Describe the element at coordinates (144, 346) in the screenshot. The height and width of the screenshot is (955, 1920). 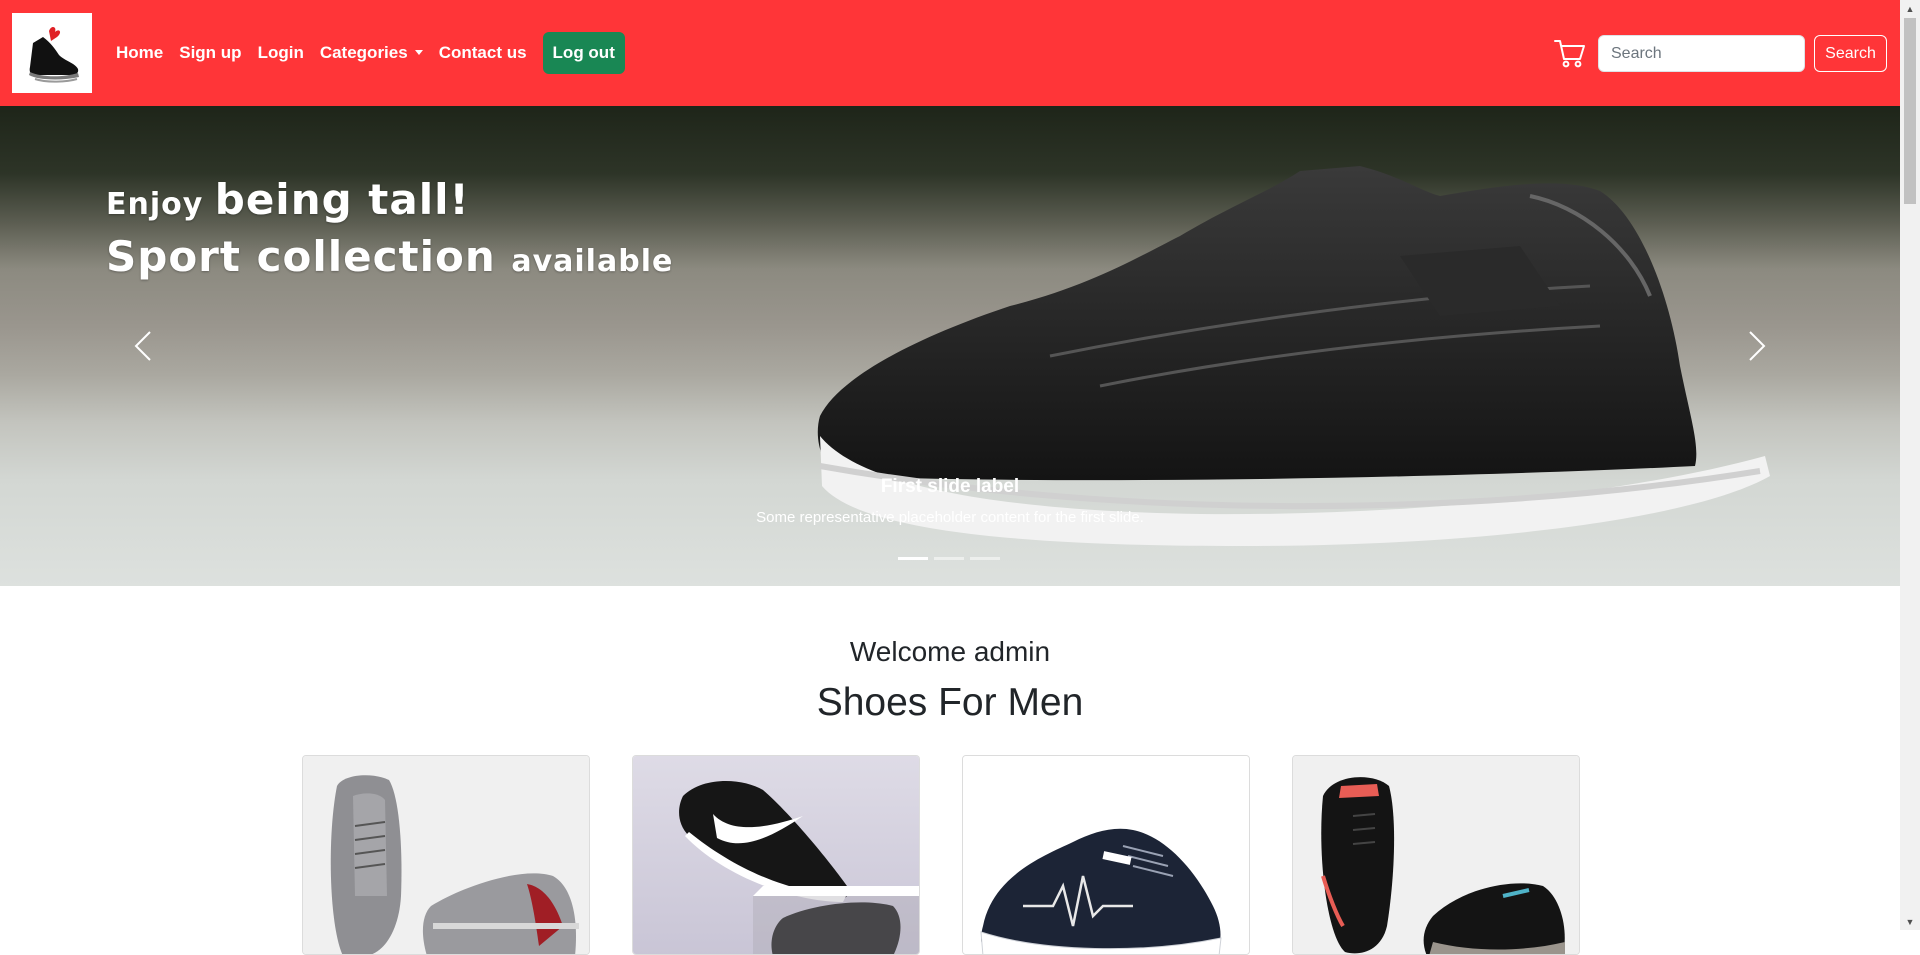
I see `chevron-left-icon` at that location.